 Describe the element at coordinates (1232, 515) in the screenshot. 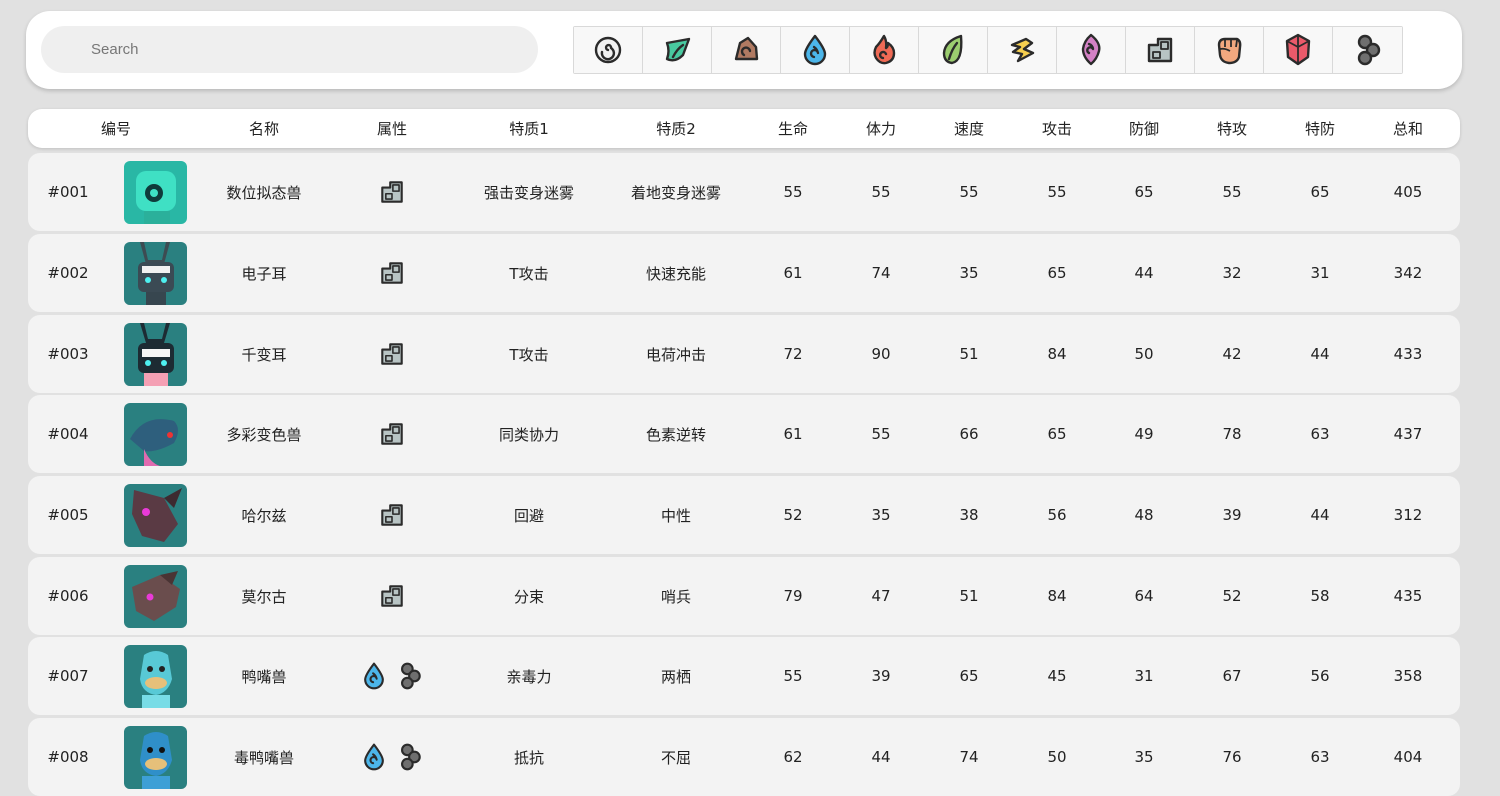

I see `stat-sp-attack: 39` at that location.